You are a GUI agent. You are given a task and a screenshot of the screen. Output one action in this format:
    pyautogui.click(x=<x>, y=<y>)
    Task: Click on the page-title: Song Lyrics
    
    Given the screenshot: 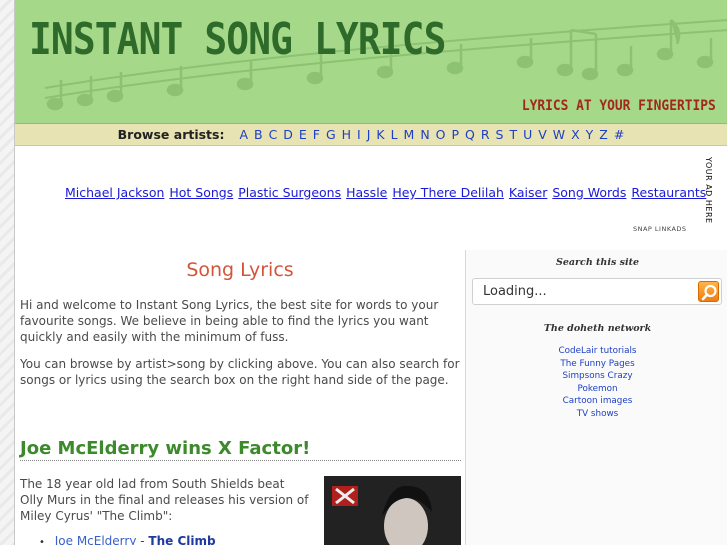 What is the action you would take?
    pyautogui.click(x=240, y=270)
    